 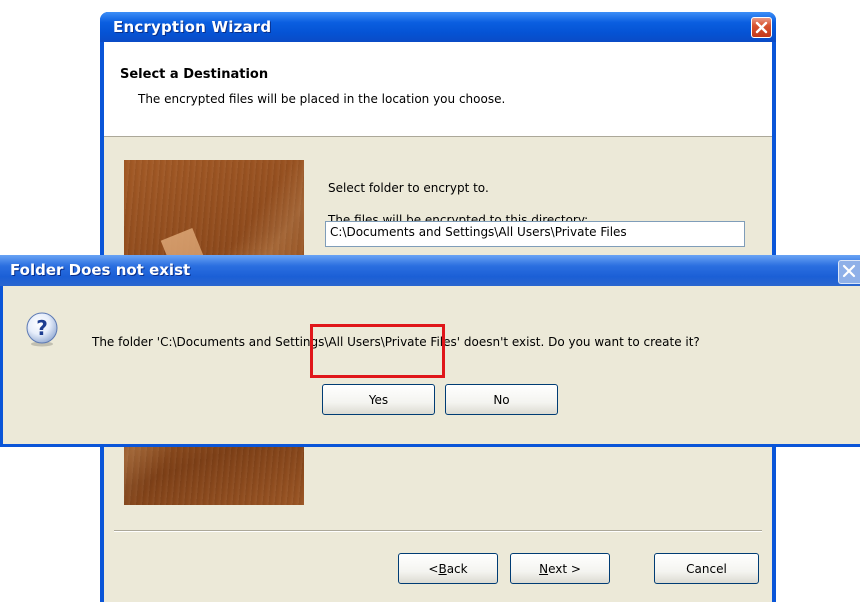 What do you see at coordinates (377, 351) in the screenshot?
I see `yes-highlight-box` at bounding box center [377, 351].